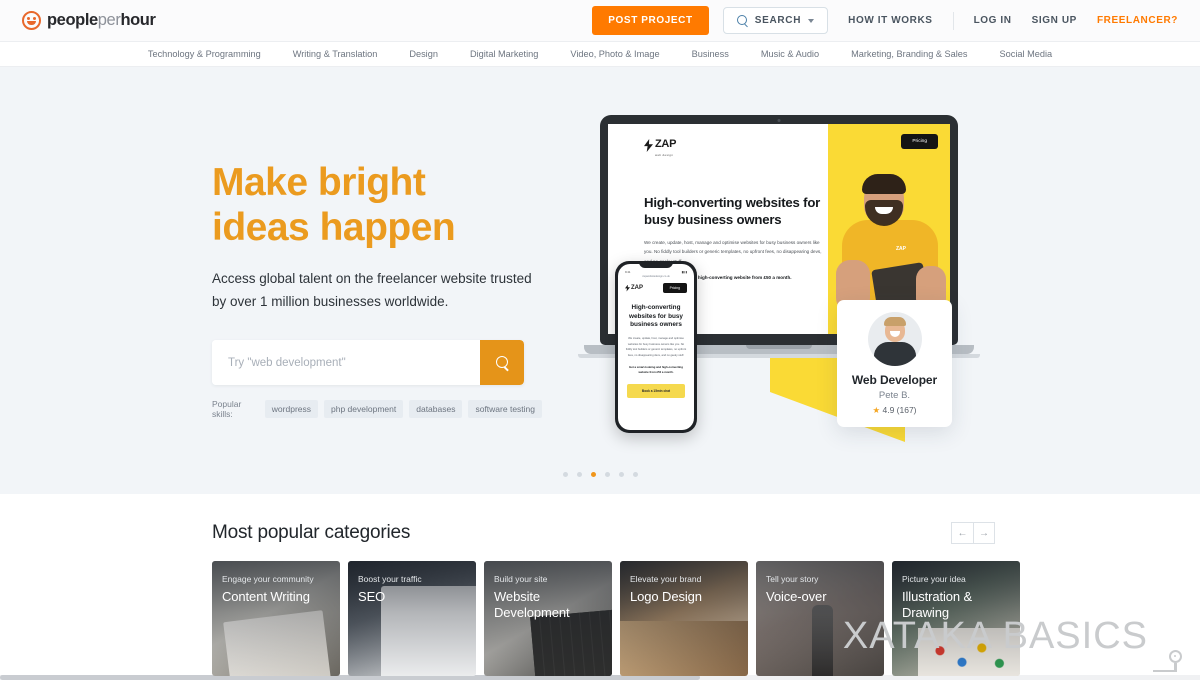  I want to click on search-dropdown-button: SEARCH, so click(775, 20).